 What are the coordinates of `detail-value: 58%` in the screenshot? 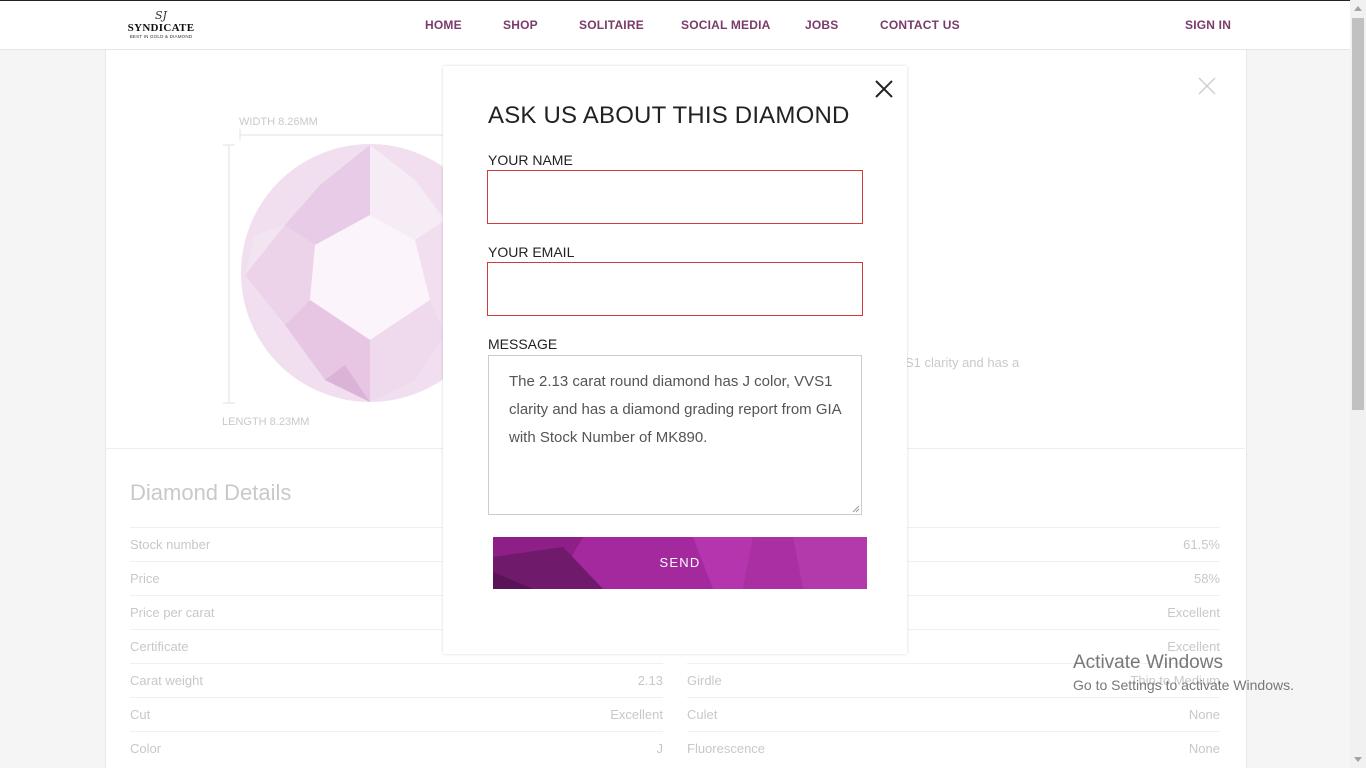 It's located at (1206, 578).